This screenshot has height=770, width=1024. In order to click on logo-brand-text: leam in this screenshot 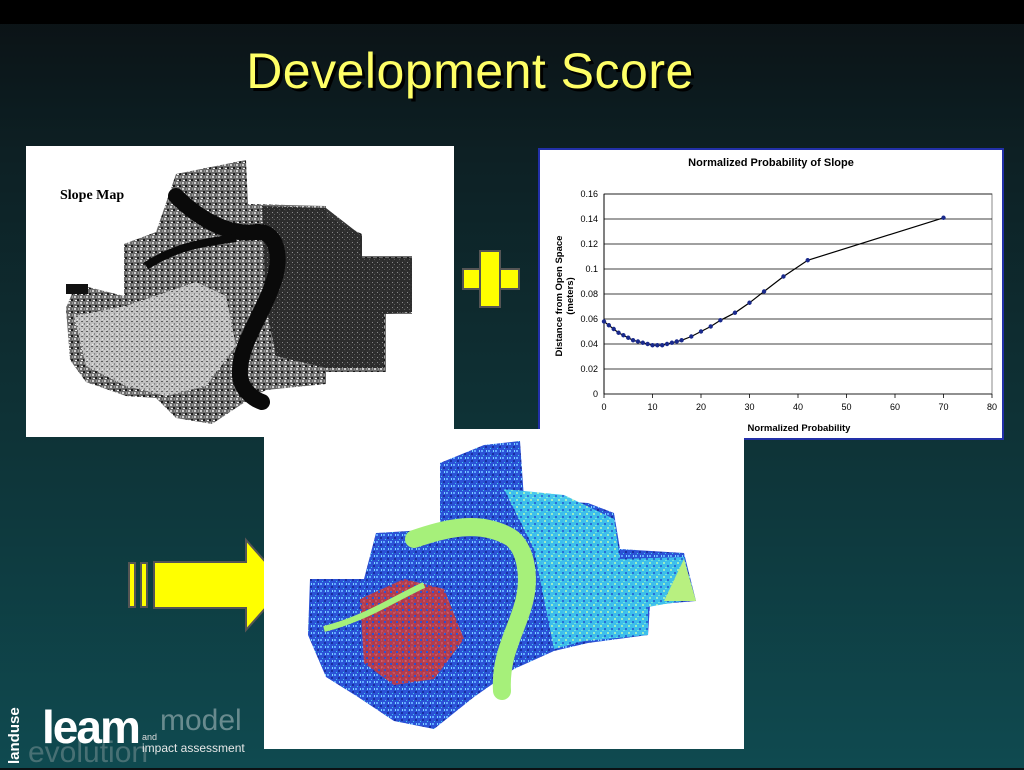, I will do `click(91, 727)`.